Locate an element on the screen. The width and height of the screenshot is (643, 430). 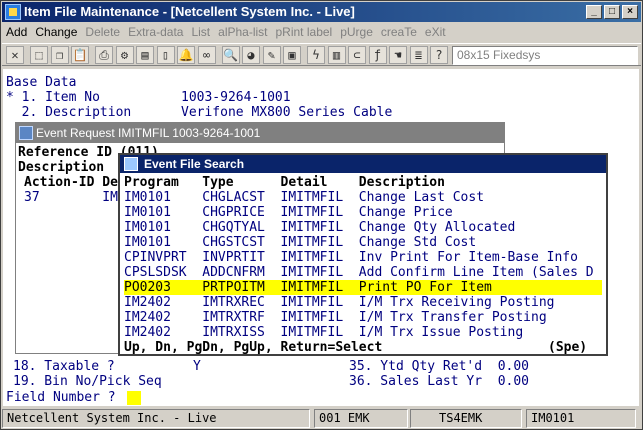
action-row: 37 IM is located at coordinates (71, 197).